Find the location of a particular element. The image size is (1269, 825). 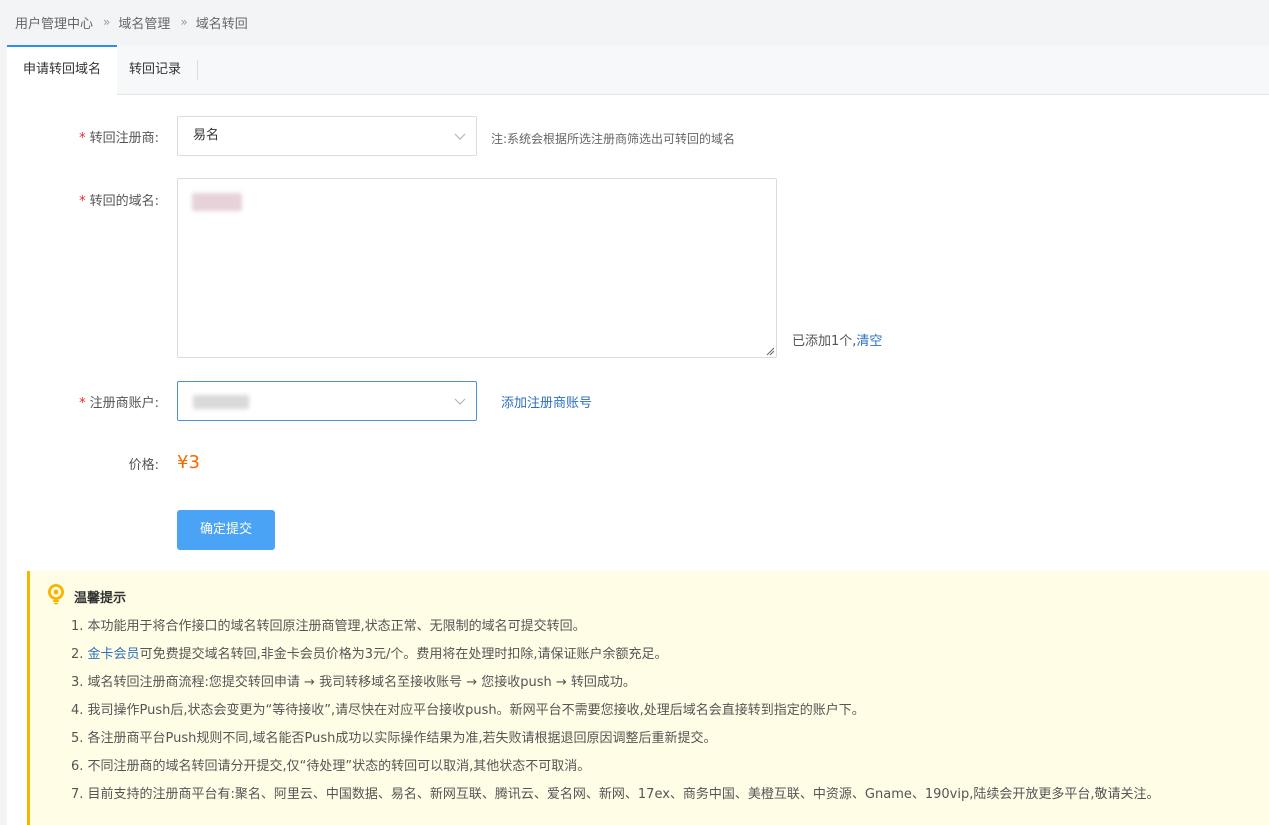

breadcrumb-item-user-center: 用户管理中心 is located at coordinates (54, 22).